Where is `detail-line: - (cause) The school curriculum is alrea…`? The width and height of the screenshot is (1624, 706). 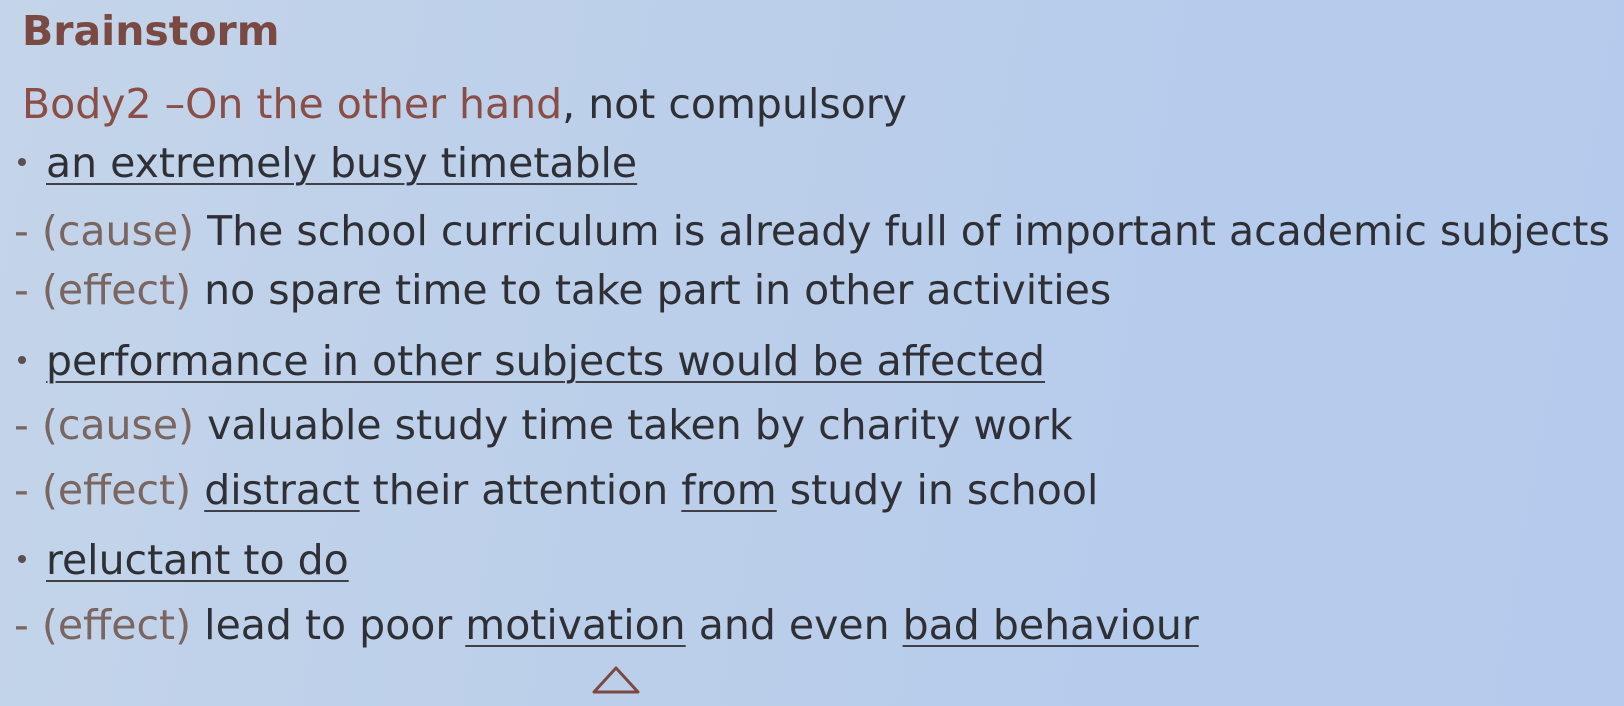
detail-line: - (cause) The school curriculum is alrea… is located at coordinates (812, 231).